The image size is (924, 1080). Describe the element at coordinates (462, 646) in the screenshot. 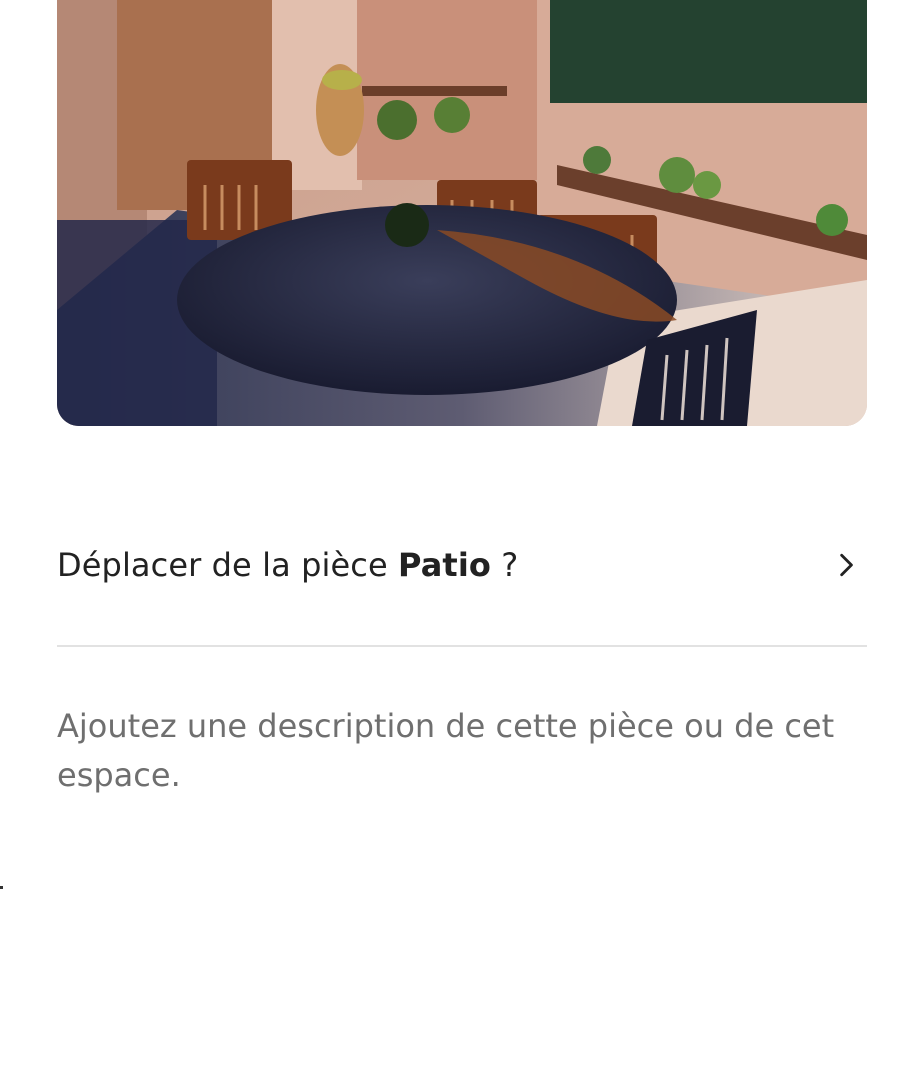

I see `divider` at that location.